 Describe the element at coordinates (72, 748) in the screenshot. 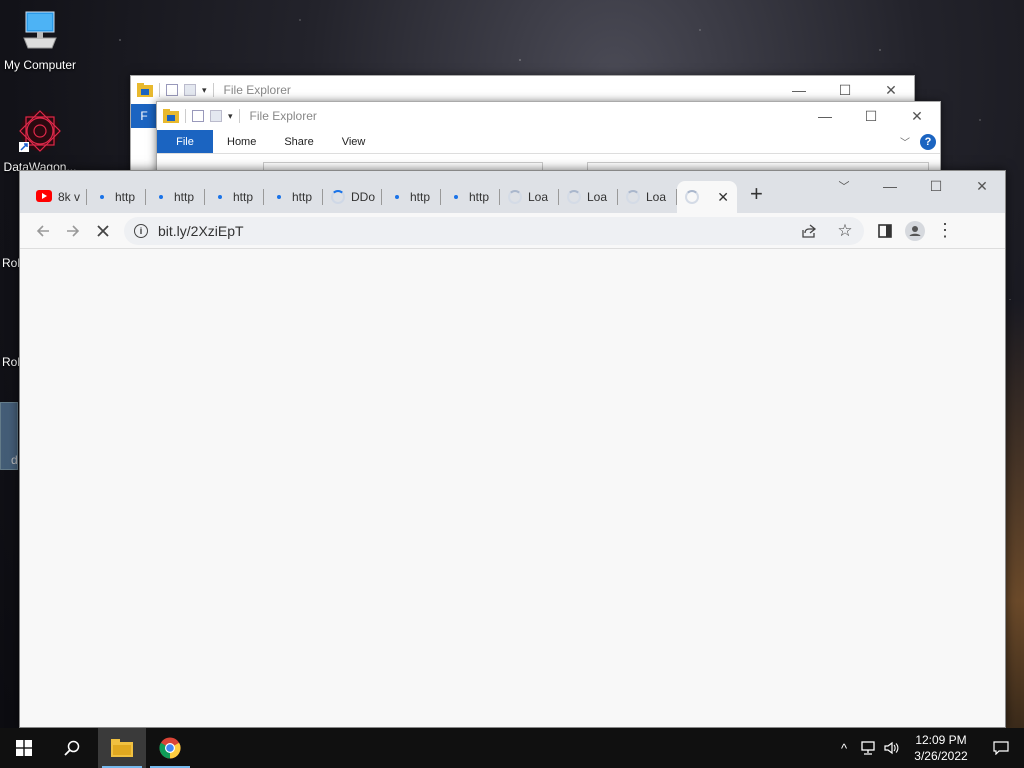

I see `search-button` at that location.